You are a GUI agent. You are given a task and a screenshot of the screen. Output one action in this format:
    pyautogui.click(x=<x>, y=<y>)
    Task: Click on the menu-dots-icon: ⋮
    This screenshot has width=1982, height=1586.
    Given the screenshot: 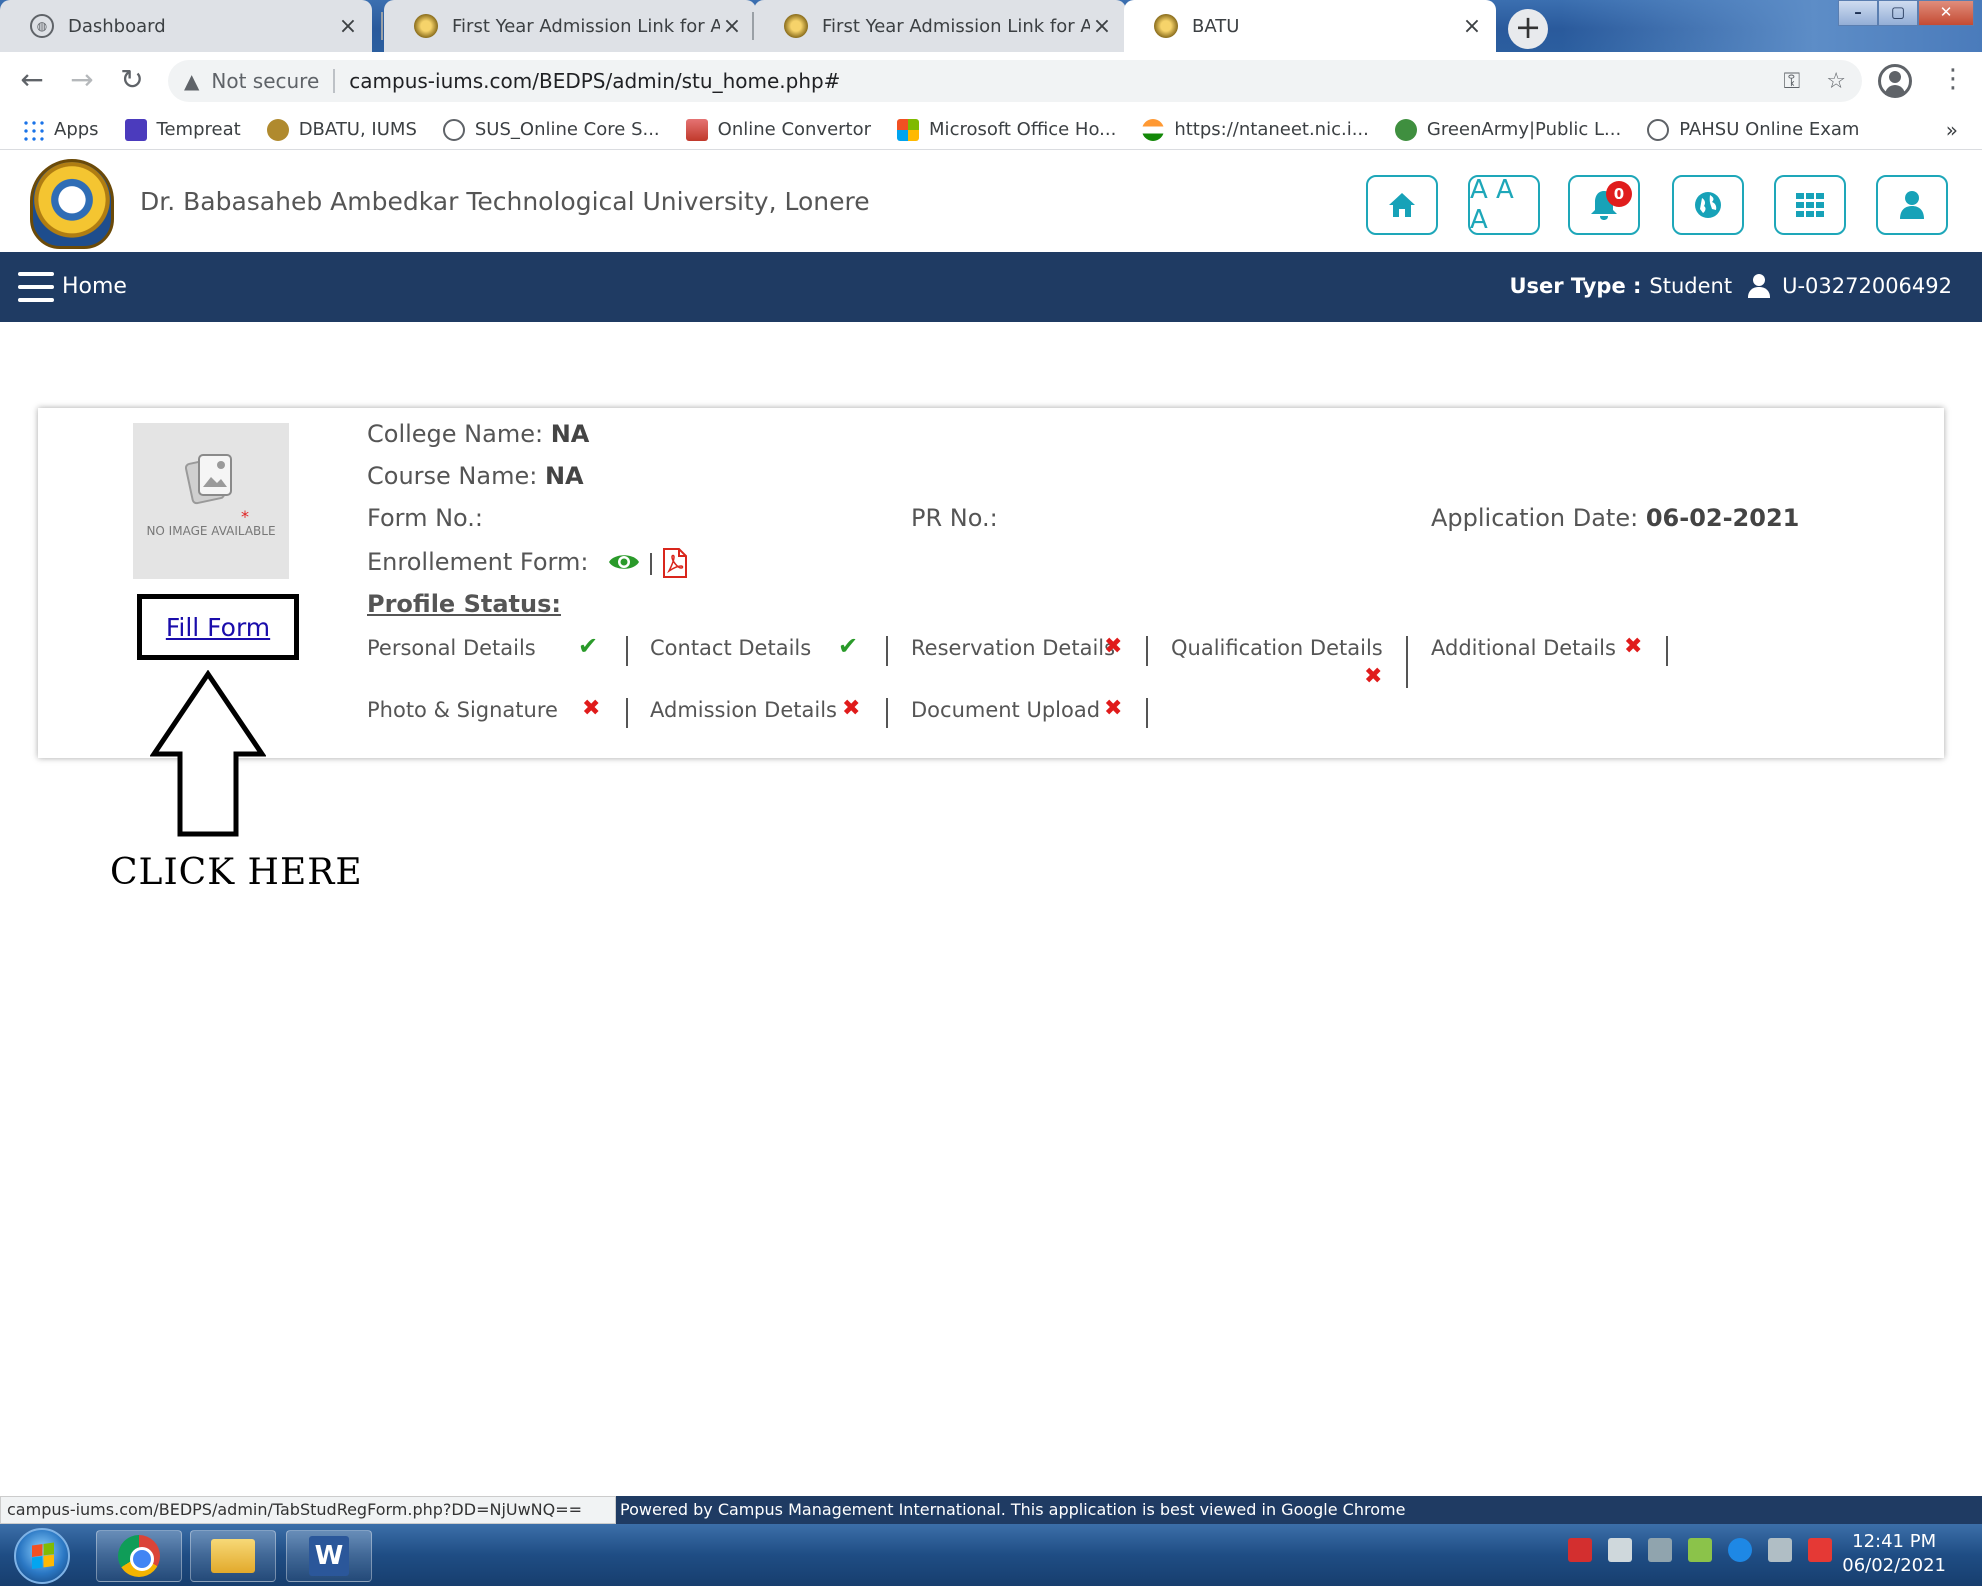 What is the action you would take?
    pyautogui.click(x=1953, y=80)
    